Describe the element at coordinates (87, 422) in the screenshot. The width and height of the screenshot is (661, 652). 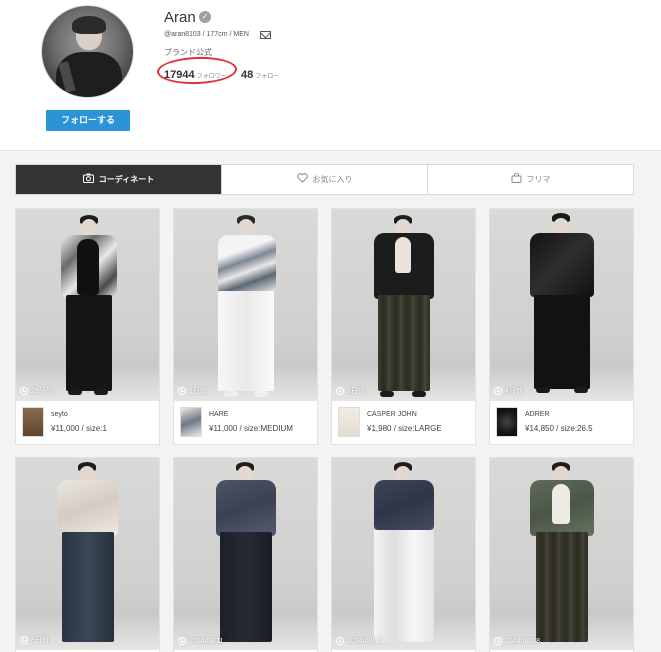
I see `item-info: seyto ¥11,000 / size:1` at that location.